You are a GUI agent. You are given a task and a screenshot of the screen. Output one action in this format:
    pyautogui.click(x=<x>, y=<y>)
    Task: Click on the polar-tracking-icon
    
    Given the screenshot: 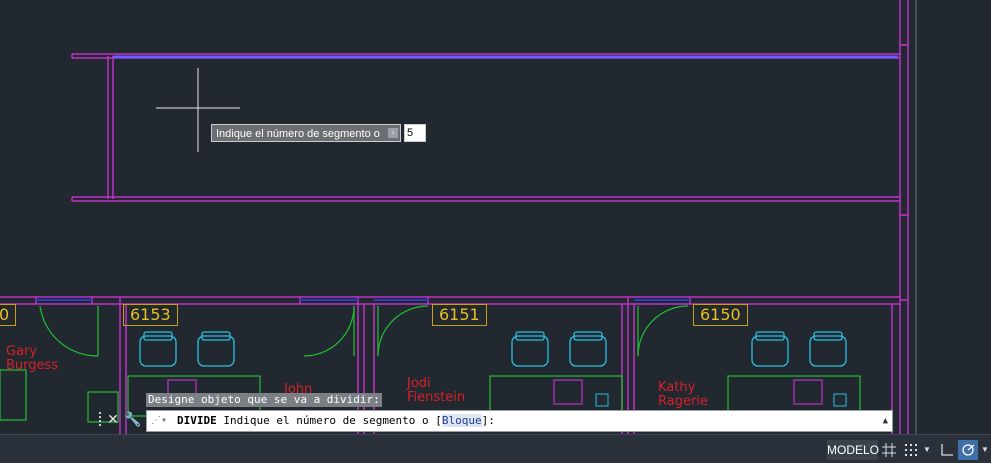 What is the action you would take?
    pyautogui.click(x=968, y=450)
    